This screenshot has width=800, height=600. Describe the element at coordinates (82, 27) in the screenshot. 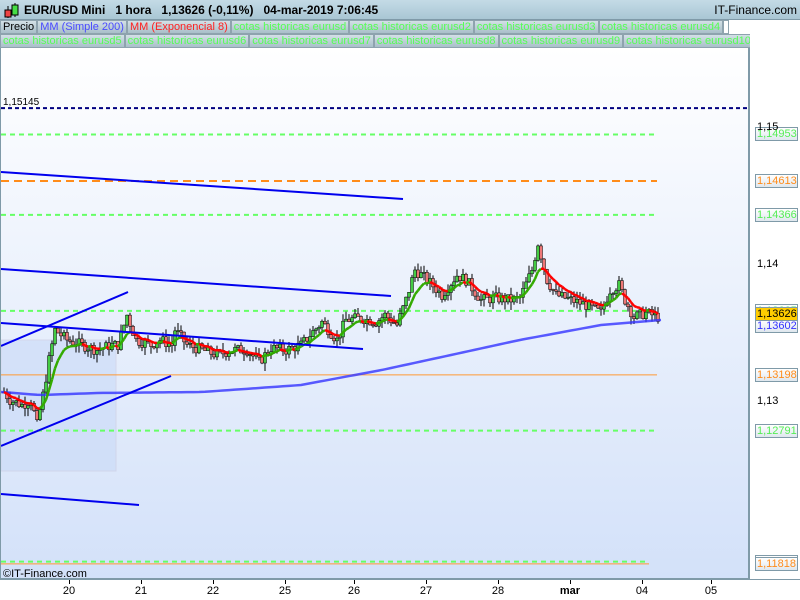

I see `legend-item: MM (Simple 200)` at that location.